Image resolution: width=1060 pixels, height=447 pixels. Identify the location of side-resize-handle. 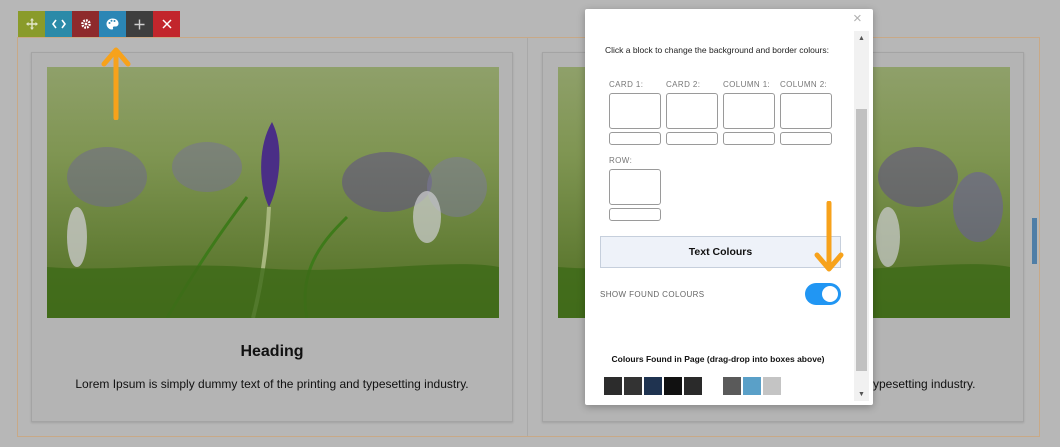
(1034, 241).